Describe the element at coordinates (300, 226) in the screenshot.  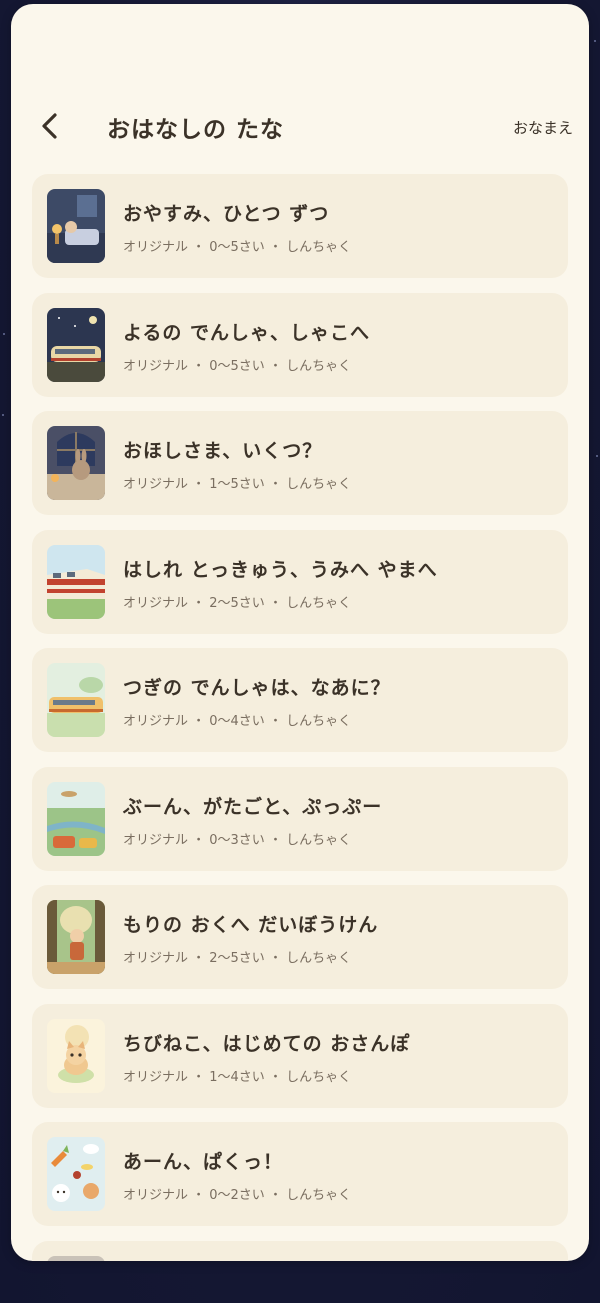
I see `story-card: おやすみ、ひとつ ずつ オリジナル ・ 0〜5さい ・ しんちゃく` at that location.